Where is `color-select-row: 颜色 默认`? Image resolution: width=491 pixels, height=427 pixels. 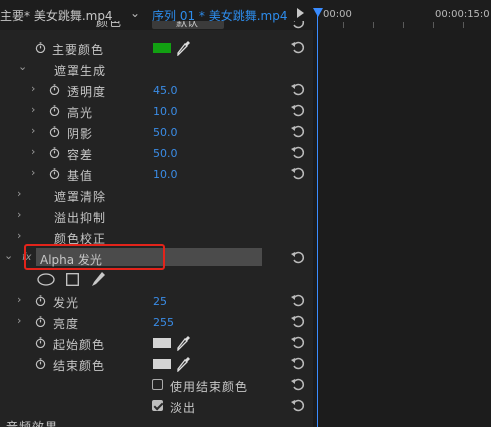
color-select-row: 颜色 默认 is located at coordinates (156, 26).